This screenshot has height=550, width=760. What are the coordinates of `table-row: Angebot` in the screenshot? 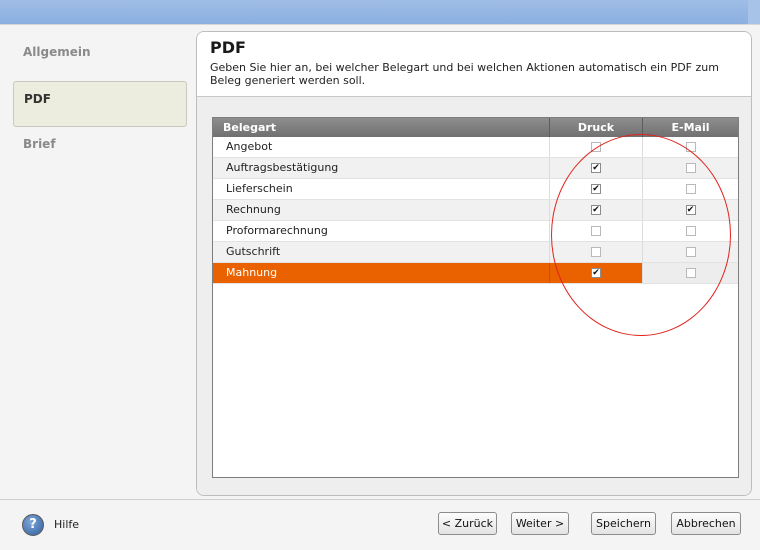 It's located at (475, 147).